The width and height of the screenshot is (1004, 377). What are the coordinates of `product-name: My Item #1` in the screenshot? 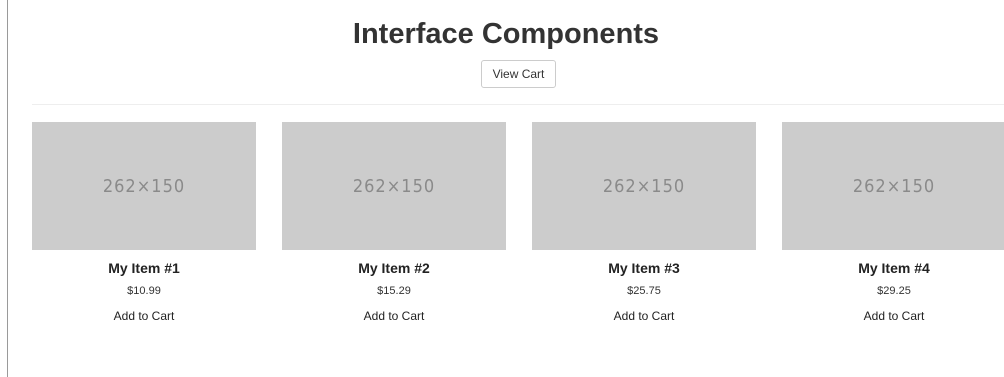 It's located at (144, 268).